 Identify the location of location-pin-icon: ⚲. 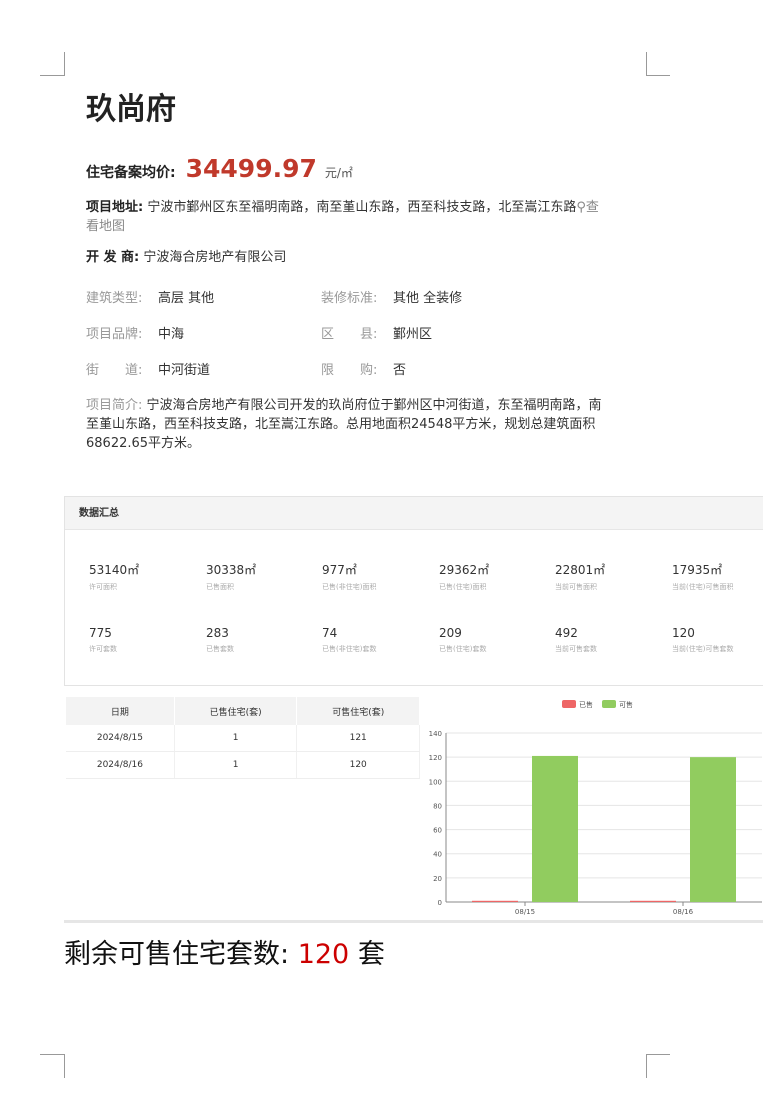
(581, 207).